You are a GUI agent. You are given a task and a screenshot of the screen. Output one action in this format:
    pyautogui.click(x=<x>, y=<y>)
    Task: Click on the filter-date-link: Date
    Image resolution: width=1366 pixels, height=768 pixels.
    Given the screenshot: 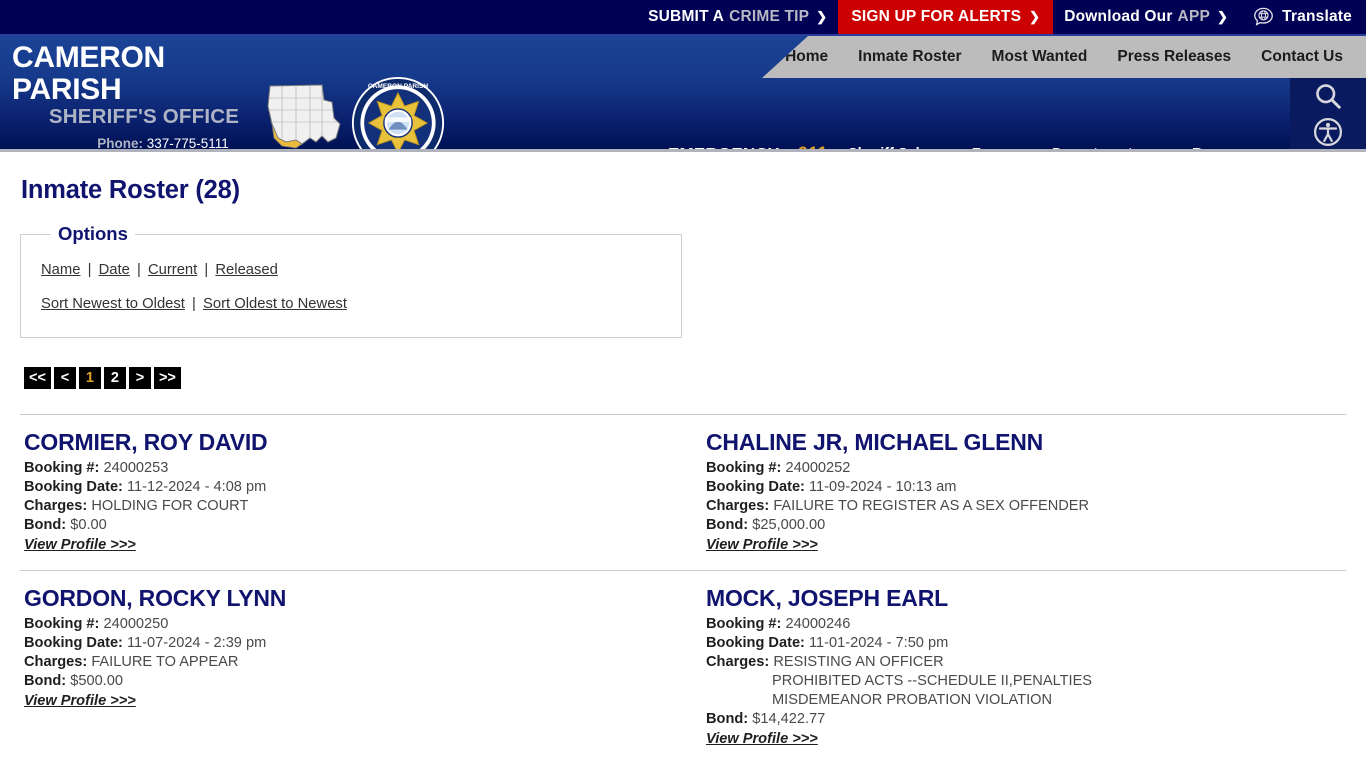 What is the action you would take?
    pyautogui.click(x=114, y=270)
    